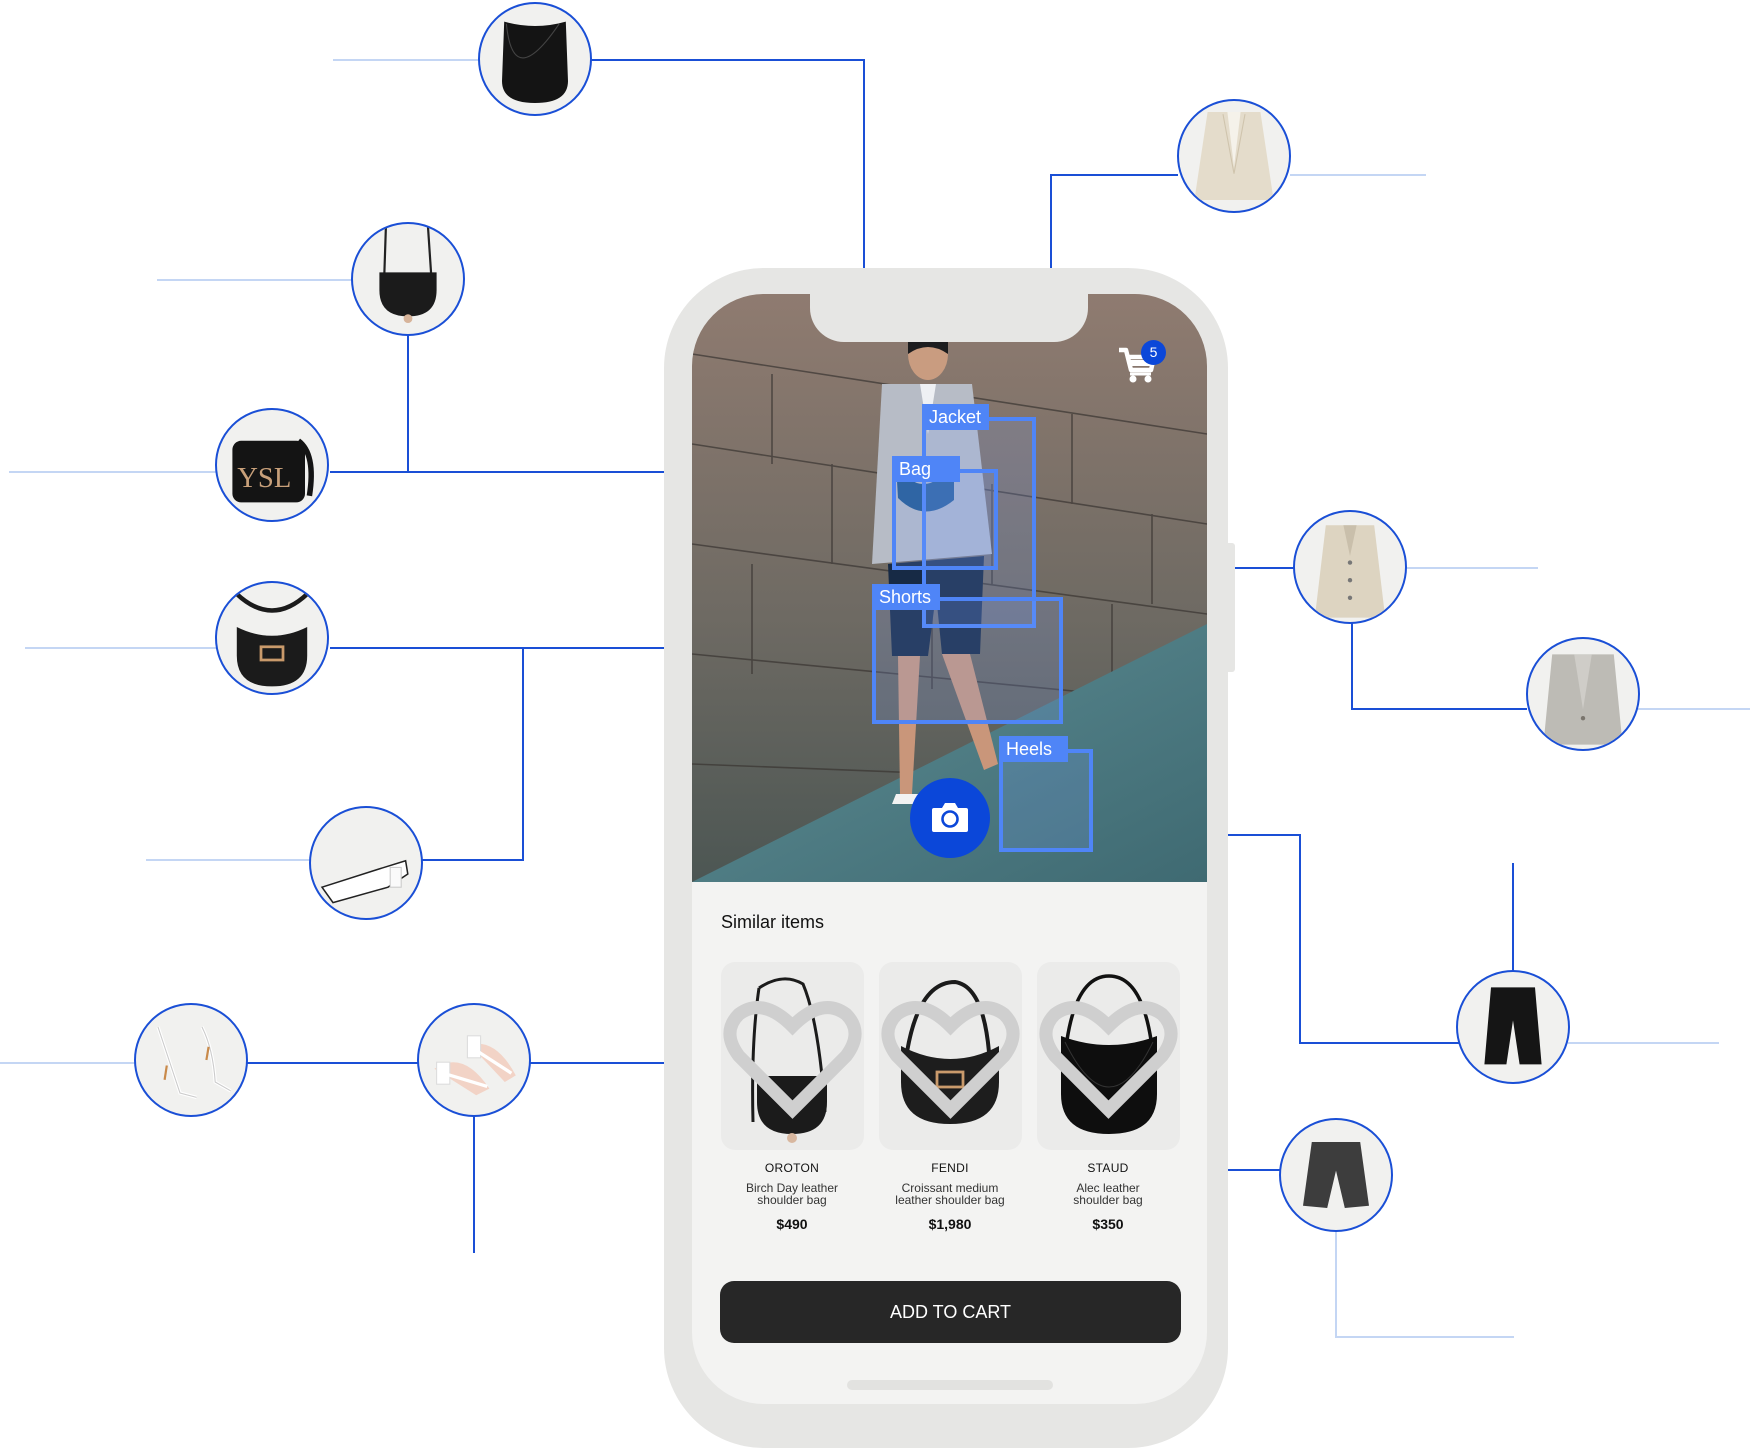 This screenshot has width=1750, height=1448. What do you see at coordinates (1583, 699) in the screenshot?
I see `grey-blazer-icon` at bounding box center [1583, 699].